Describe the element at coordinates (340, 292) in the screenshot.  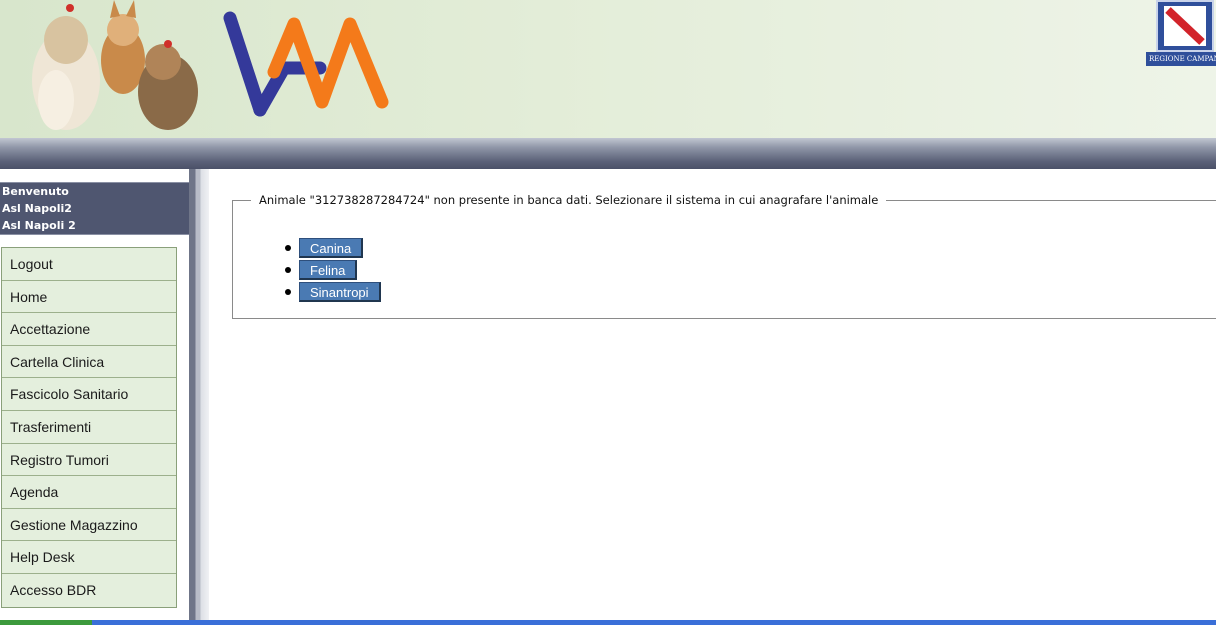
I see `sinantropi-button: Sinantropi` at that location.